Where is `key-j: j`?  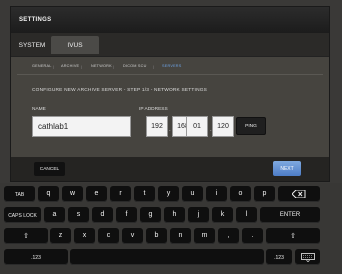
key-j: j is located at coordinates (198, 215).